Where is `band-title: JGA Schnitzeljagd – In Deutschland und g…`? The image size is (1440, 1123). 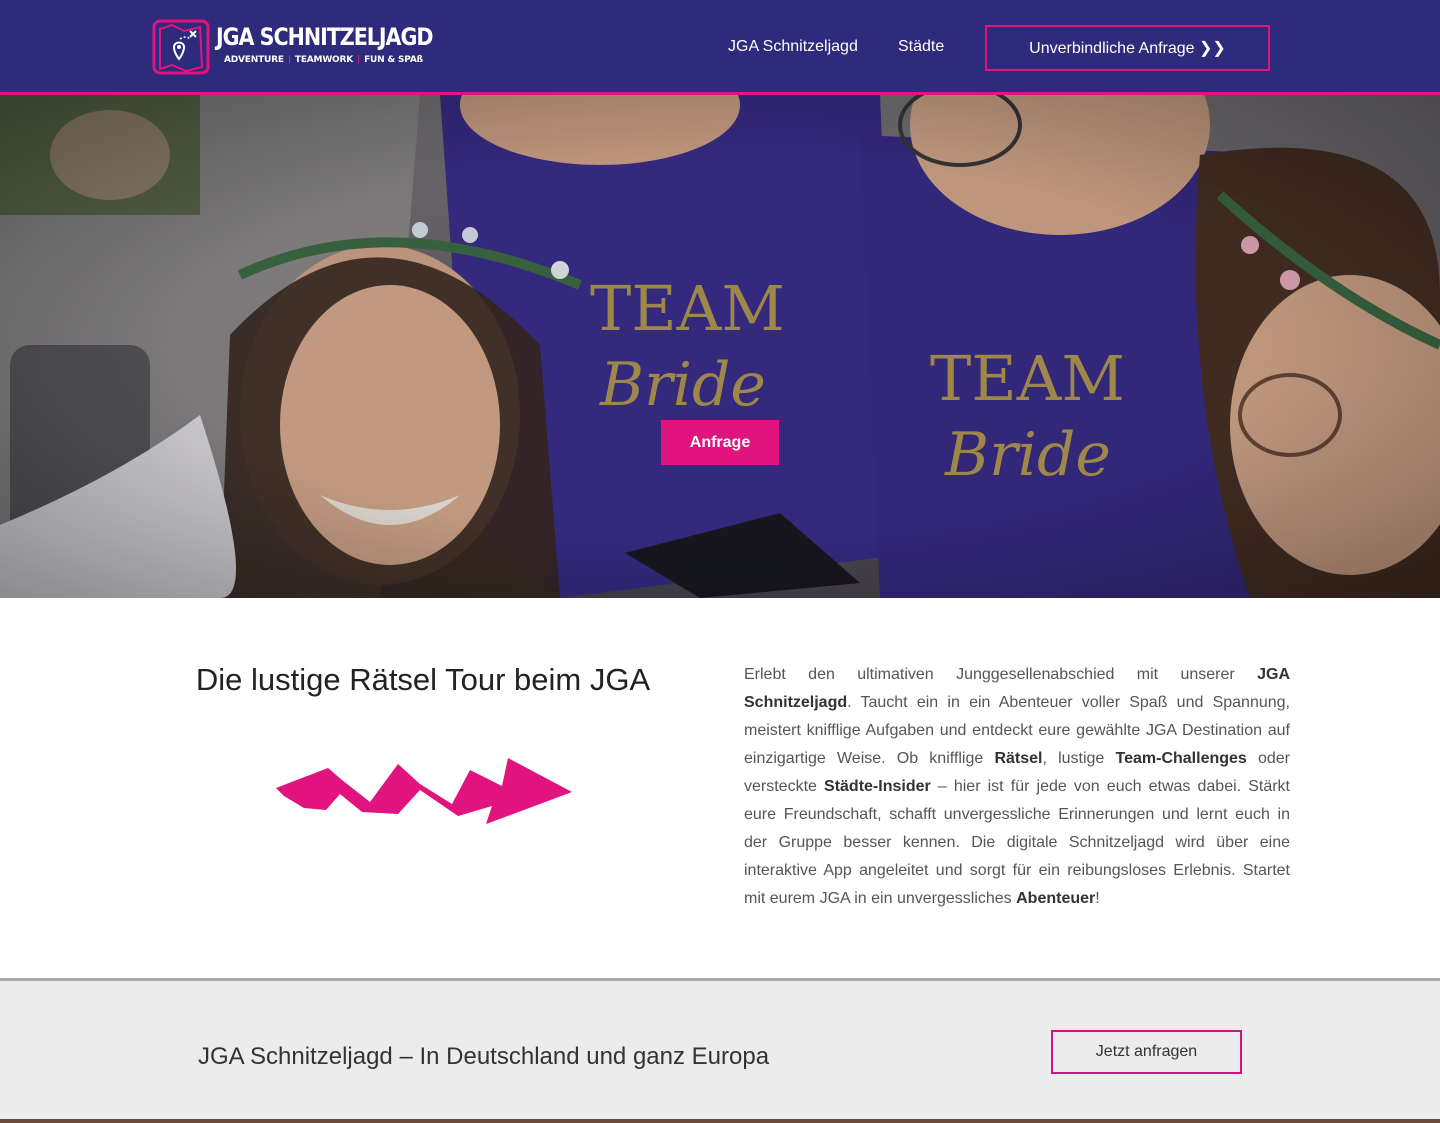
band-title: JGA Schnitzeljagd – In Deutschland und g… is located at coordinates (484, 1056).